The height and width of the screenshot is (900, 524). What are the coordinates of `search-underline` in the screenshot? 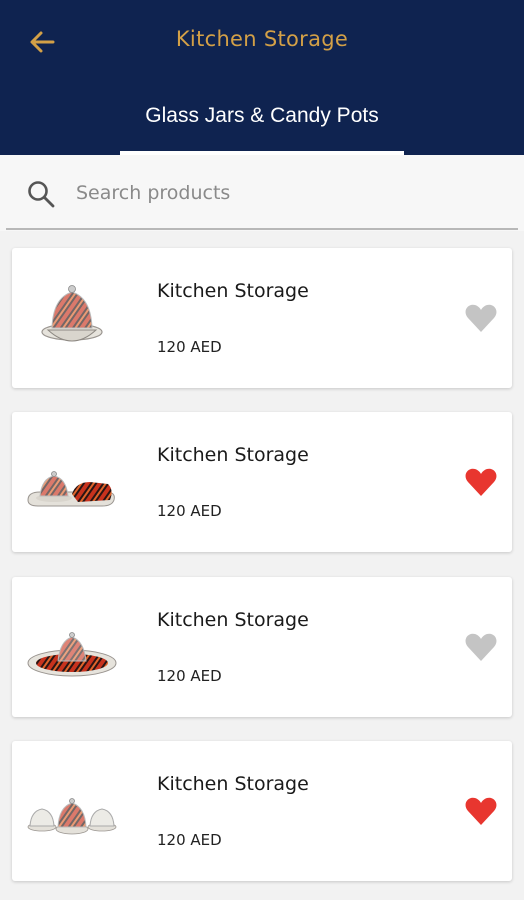 It's located at (262, 229).